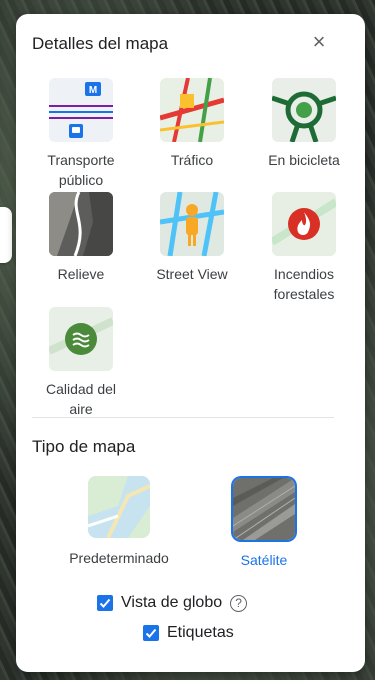  Describe the element at coordinates (81, 224) in the screenshot. I see `terrain-icon` at that location.